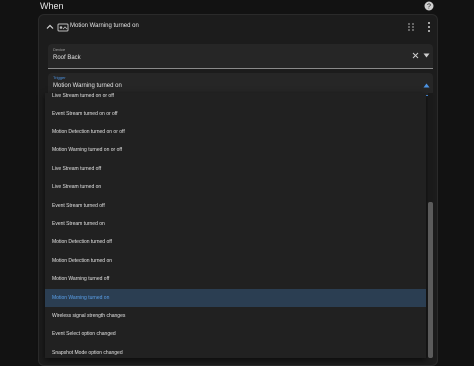 This screenshot has width=474, height=366. I want to click on trigger-option: Event Stream turned on or off, so click(235, 114).